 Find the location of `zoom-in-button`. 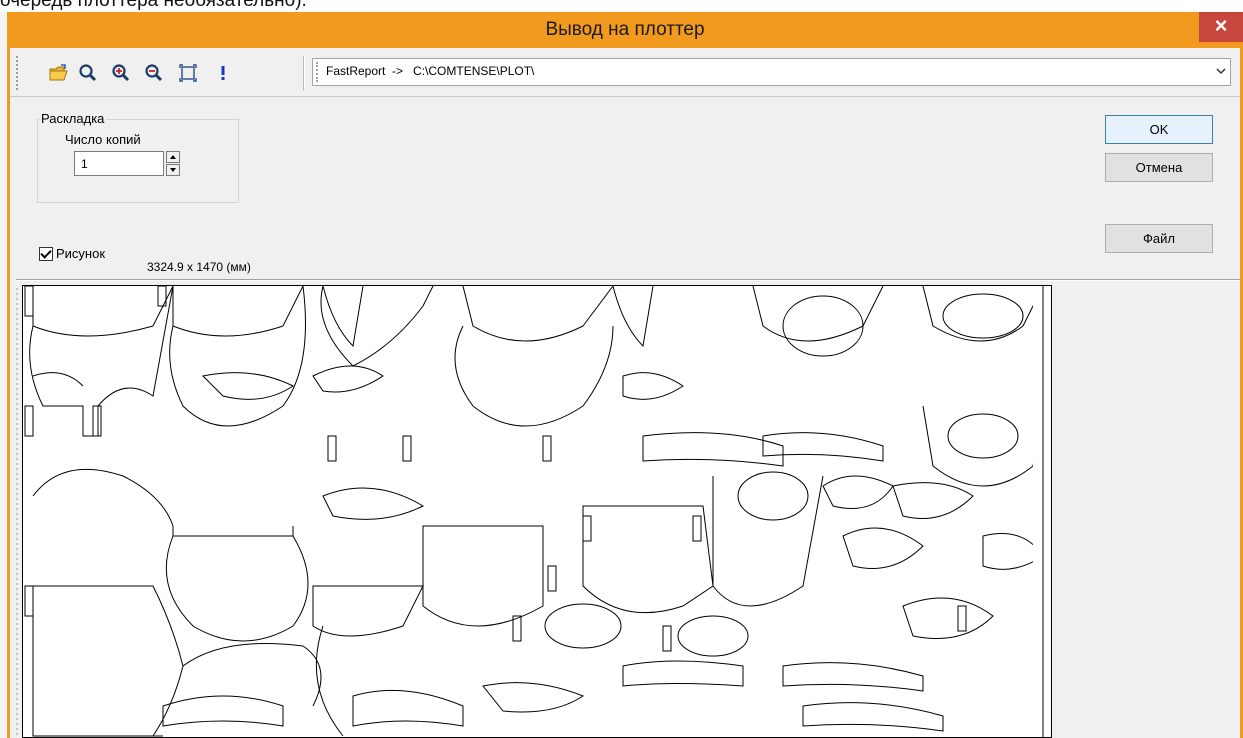

zoom-in-button is located at coordinates (121, 73).